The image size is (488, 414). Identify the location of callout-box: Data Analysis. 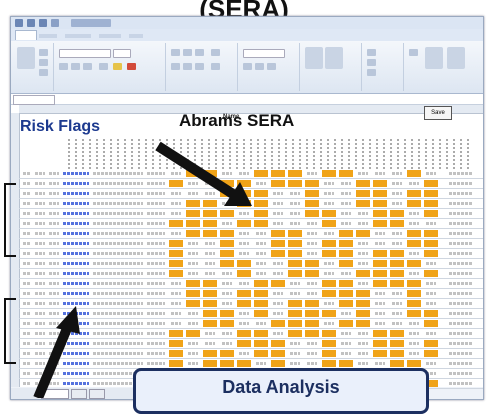
(281, 391).